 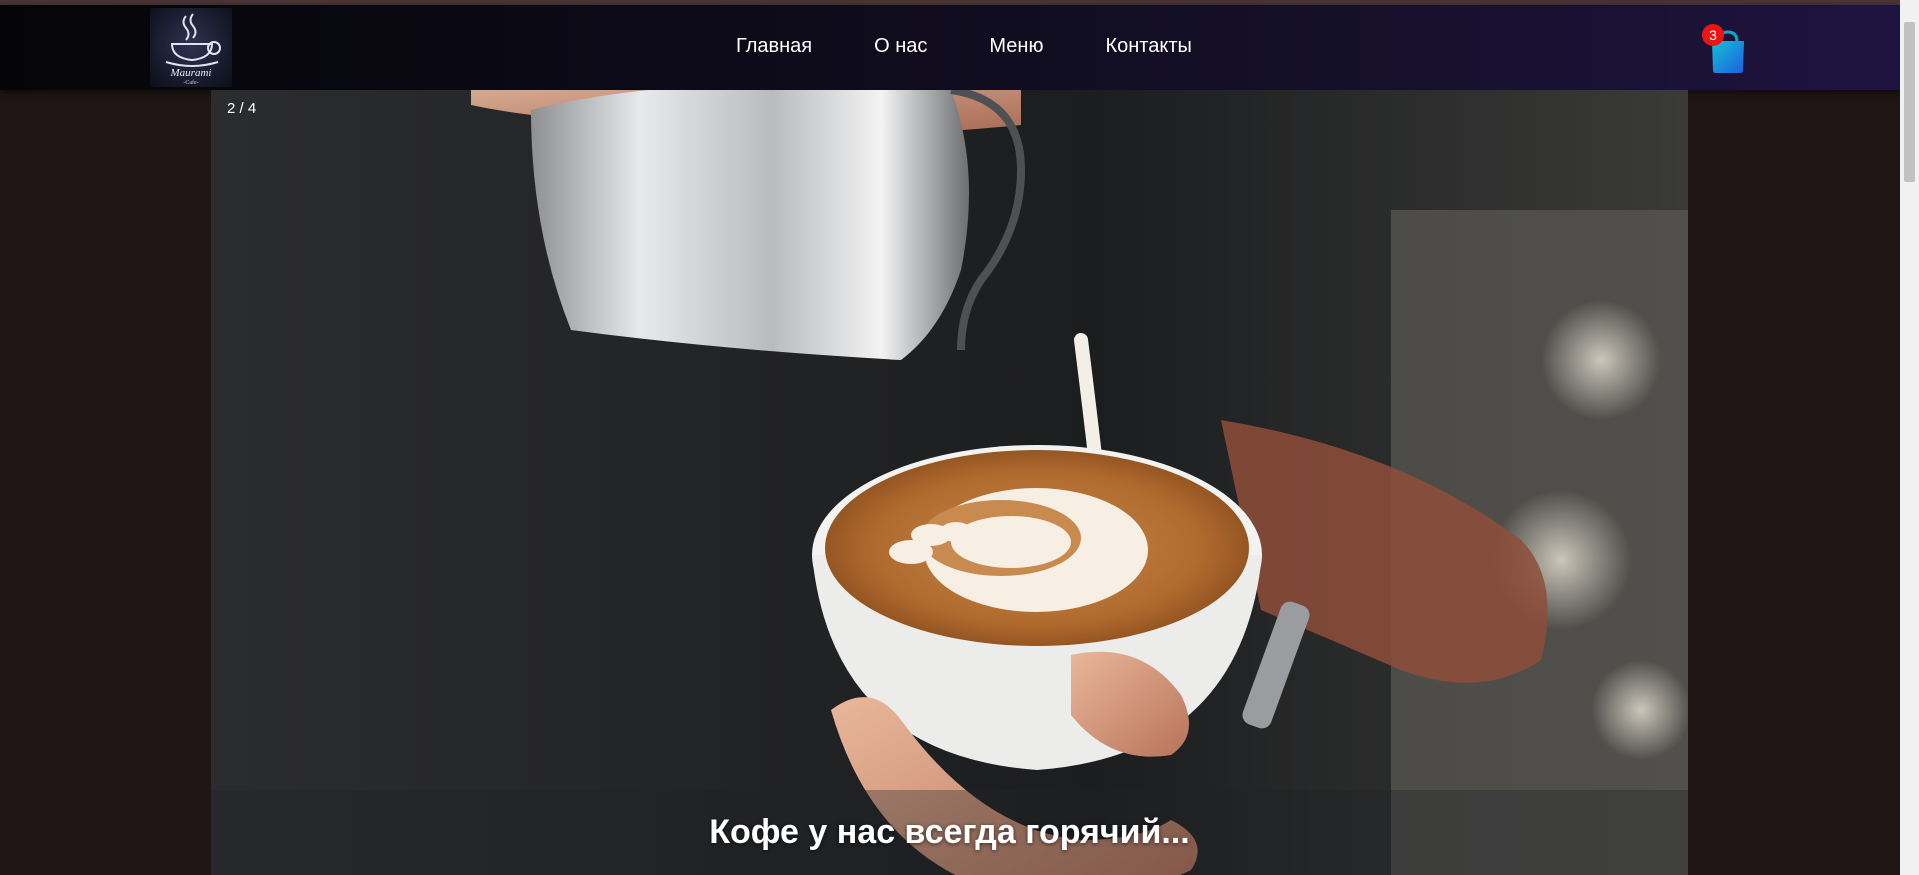 I want to click on svg-text: Maurami, so click(x=191, y=73).